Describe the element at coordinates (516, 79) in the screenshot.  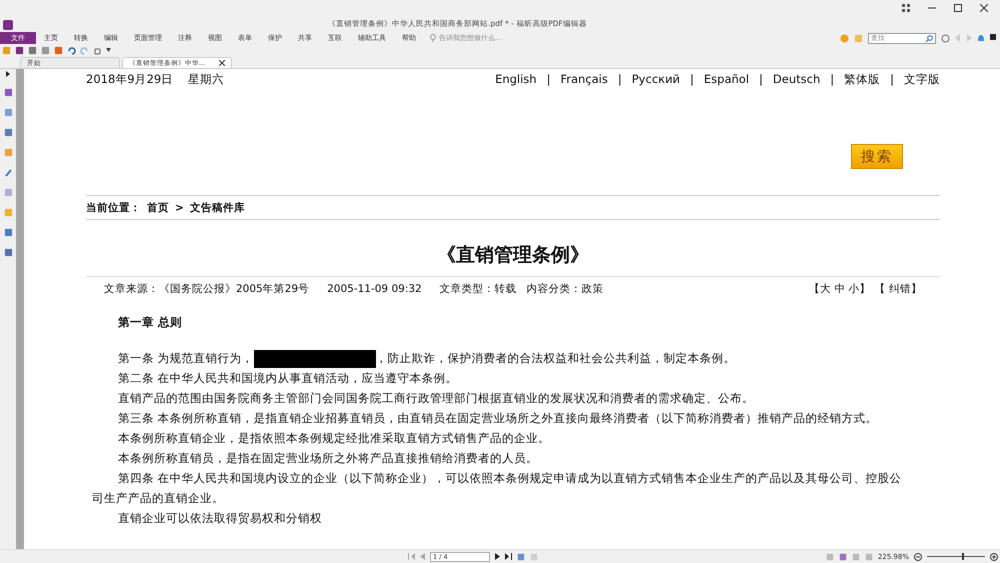
I see `language-link: English` at that location.